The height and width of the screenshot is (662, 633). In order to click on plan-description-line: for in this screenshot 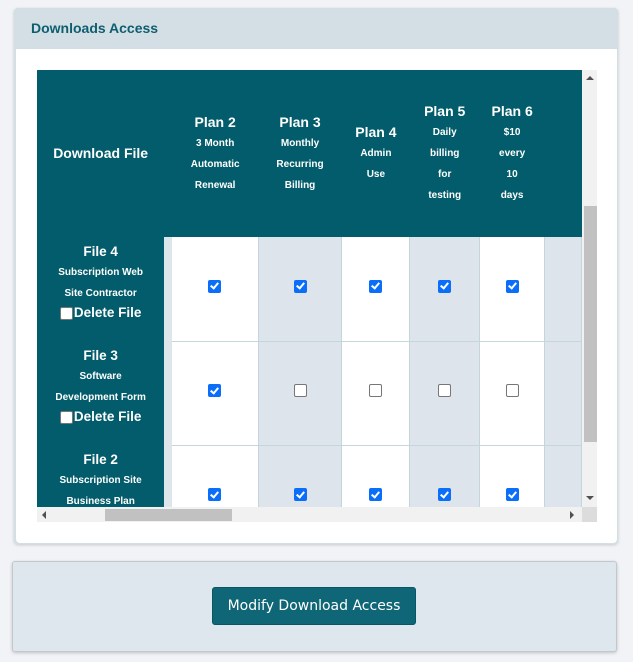, I will do `click(445, 174)`.